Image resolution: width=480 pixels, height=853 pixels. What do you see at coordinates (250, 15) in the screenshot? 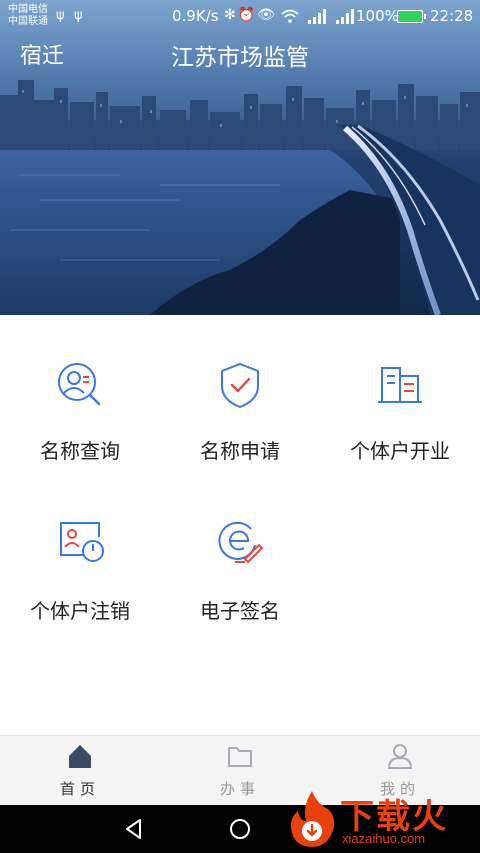
I see `status-icons: ✻⏰👁` at bounding box center [250, 15].